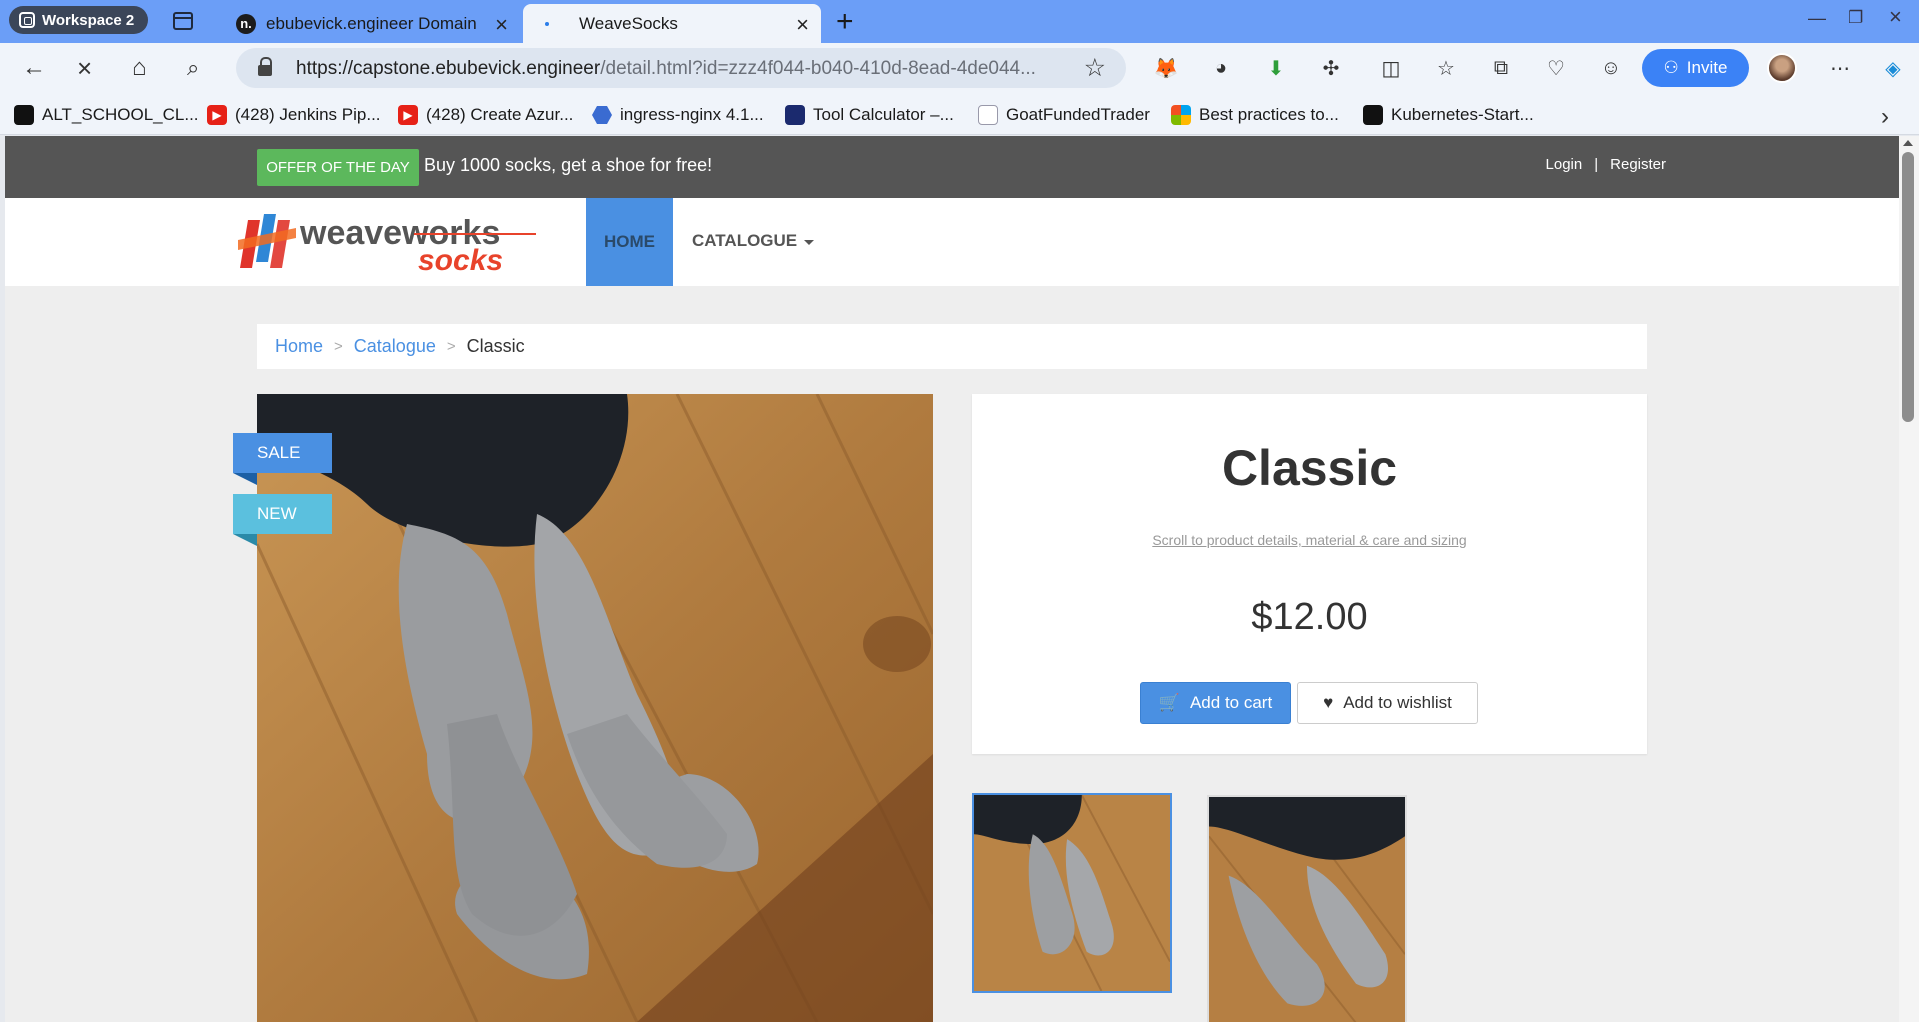 This screenshot has width=1919, height=1022. What do you see at coordinates (1855, 18) in the screenshot?
I see `restore-icon: ❐` at bounding box center [1855, 18].